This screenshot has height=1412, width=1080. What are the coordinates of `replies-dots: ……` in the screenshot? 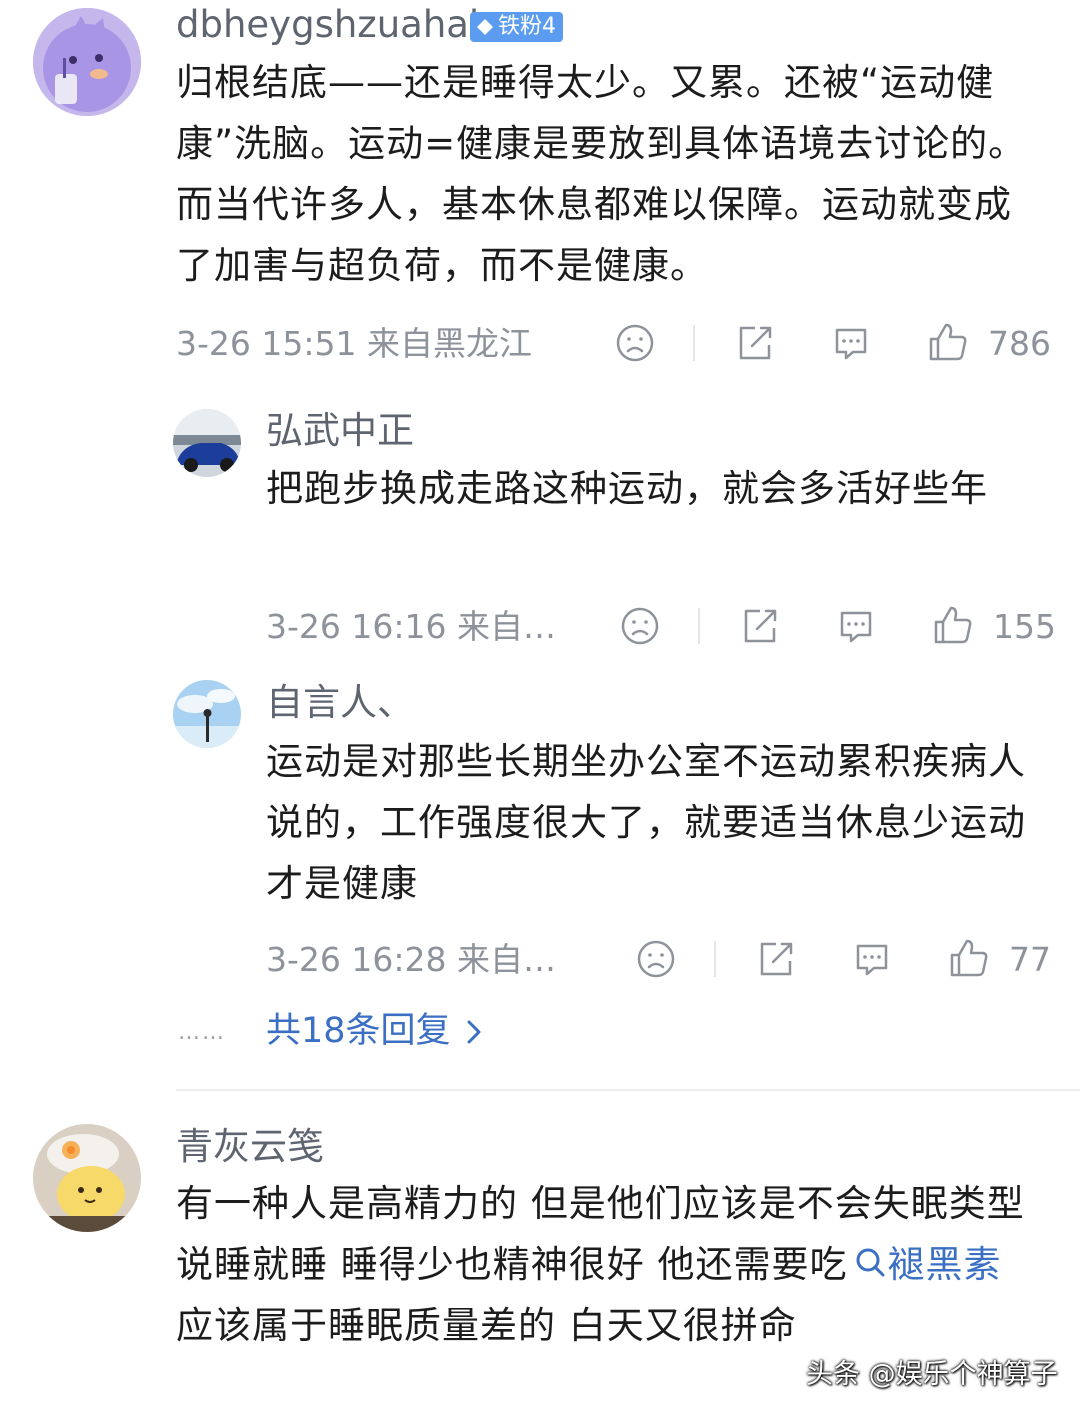 It's located at (202, 1032).